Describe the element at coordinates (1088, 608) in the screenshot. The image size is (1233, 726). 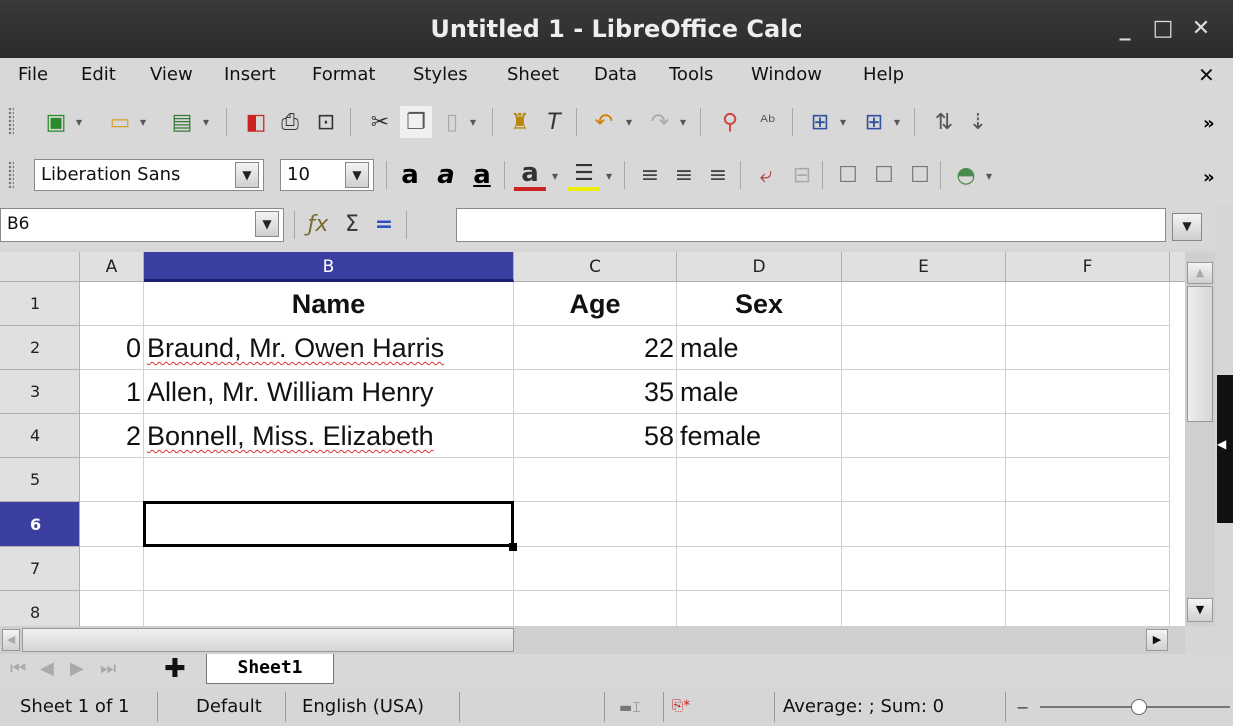
I see `cell-f8` at that location.